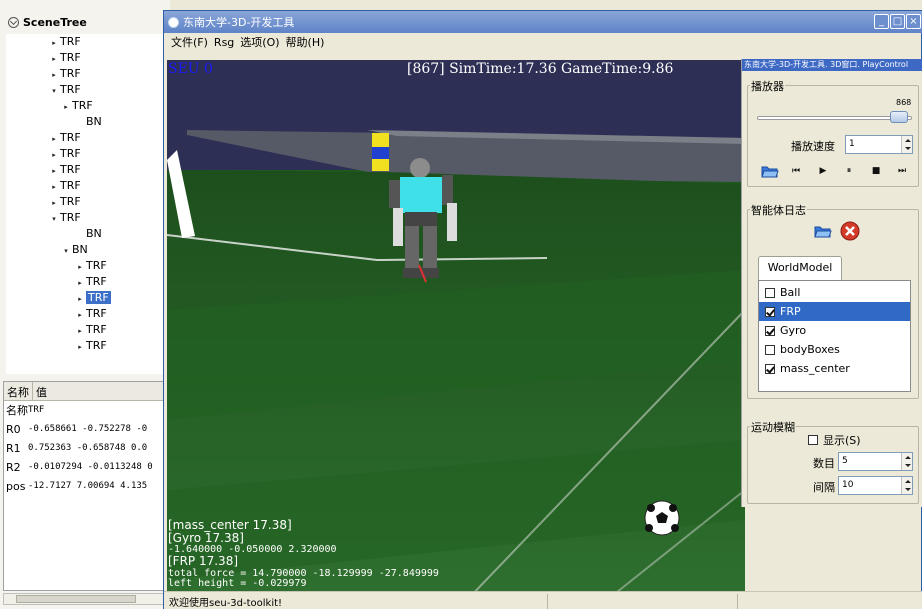 This screenshot has width=922, height=609. I want to click on property-row: R2 -0.0107294 -0.0113248 0, so click(85, 467).